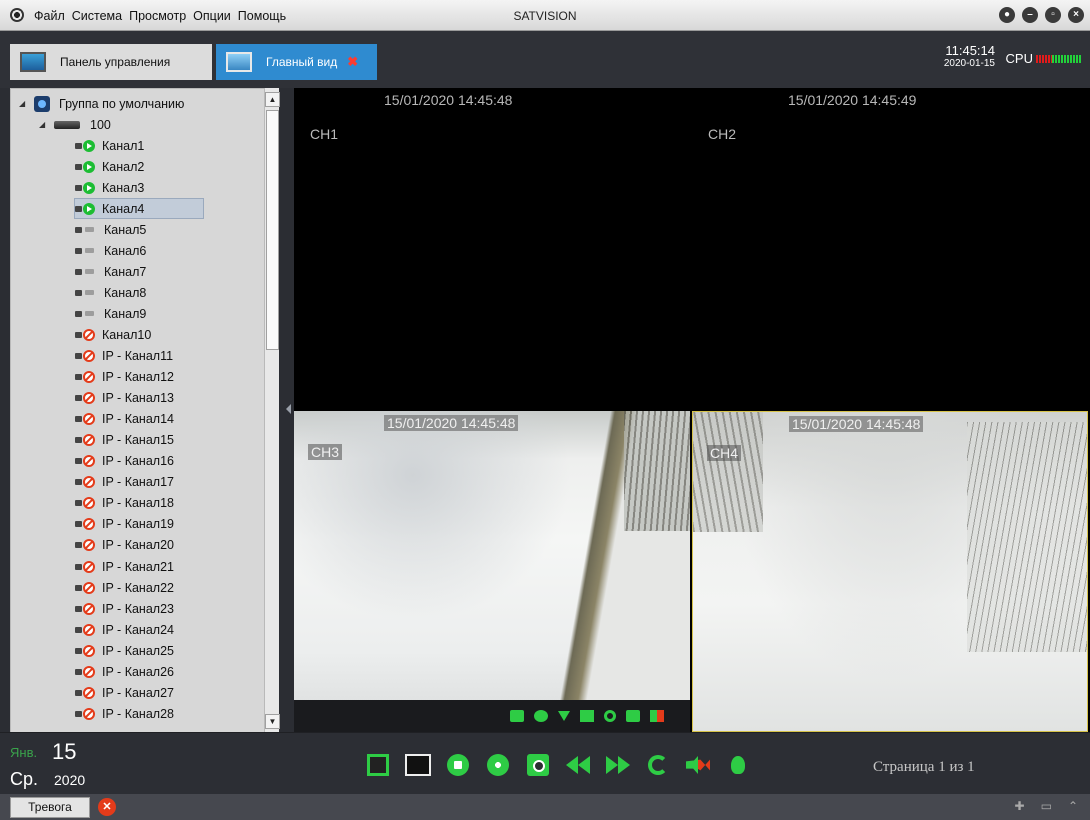 This screenshot has width=1090, height=820. I want to click on tree-channel-item: IP - Канал12, so click(124, 377).